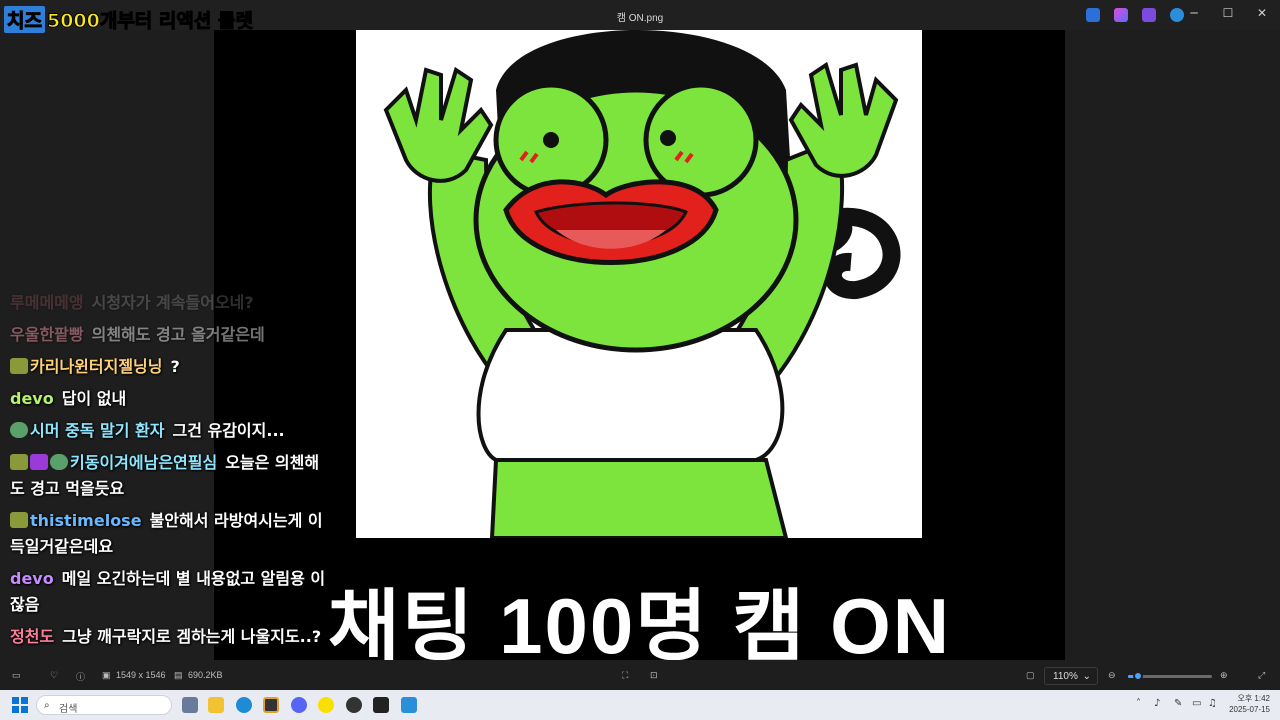 This screenshot has width=1280, height=720. I want to click on chat-message: 키동이겨에남은연필심 오늘은 의첸해도 경고 먹을듯요, so click(170, 476).